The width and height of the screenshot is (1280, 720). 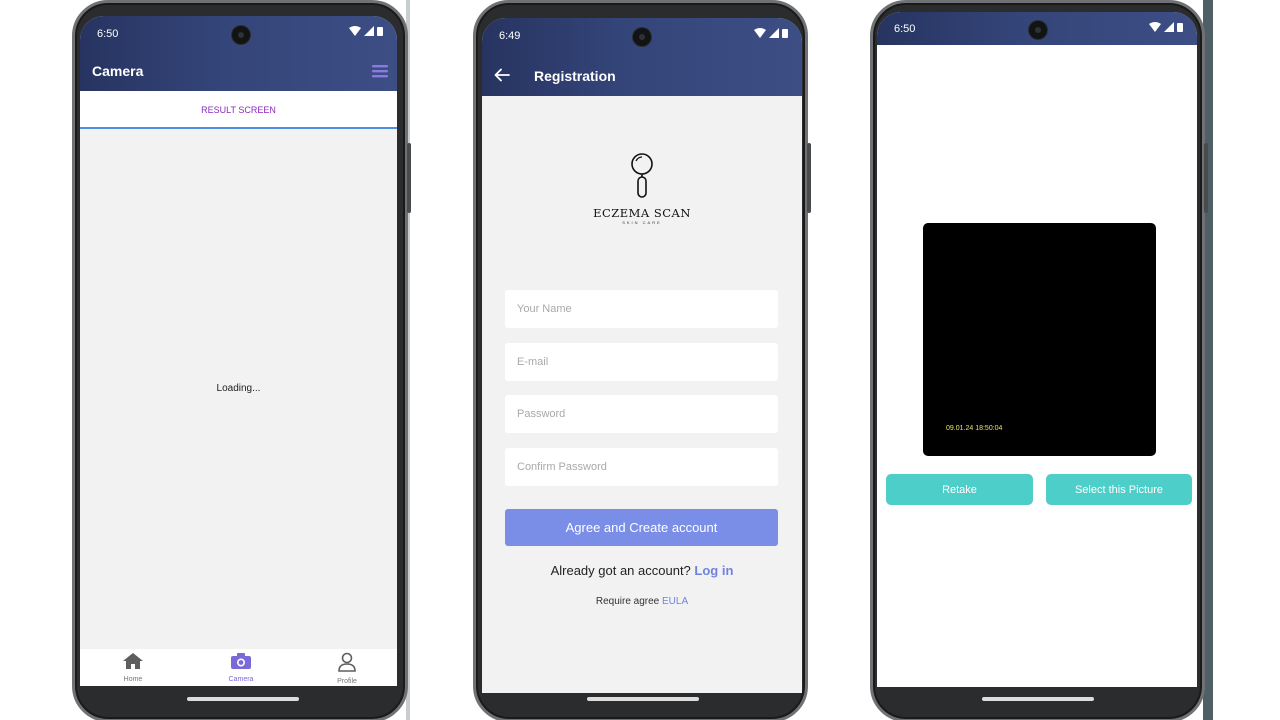 I want to click on person-icon, so click(x=347, y=662).